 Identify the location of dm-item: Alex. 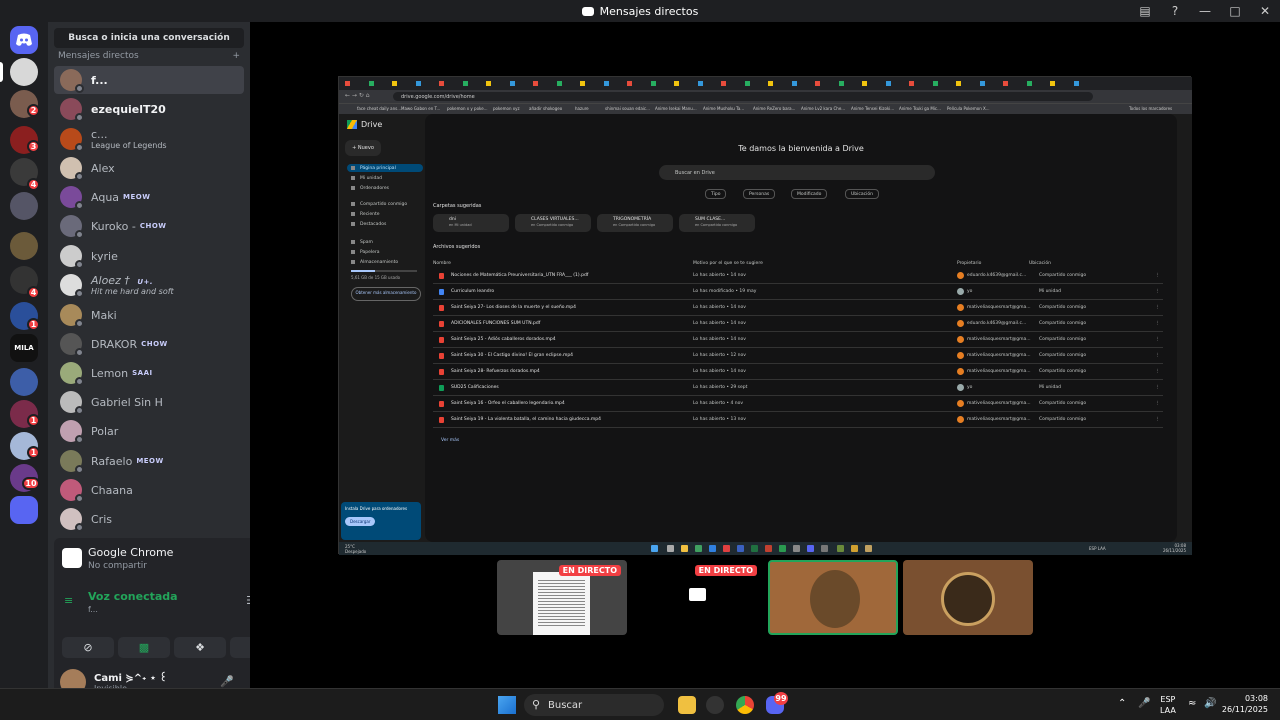
(149, 168).